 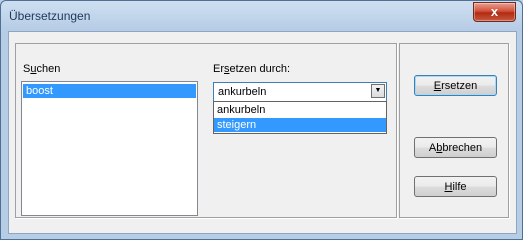 I want to click on window-title: Übersetzungen, so click(x=50, y=16).